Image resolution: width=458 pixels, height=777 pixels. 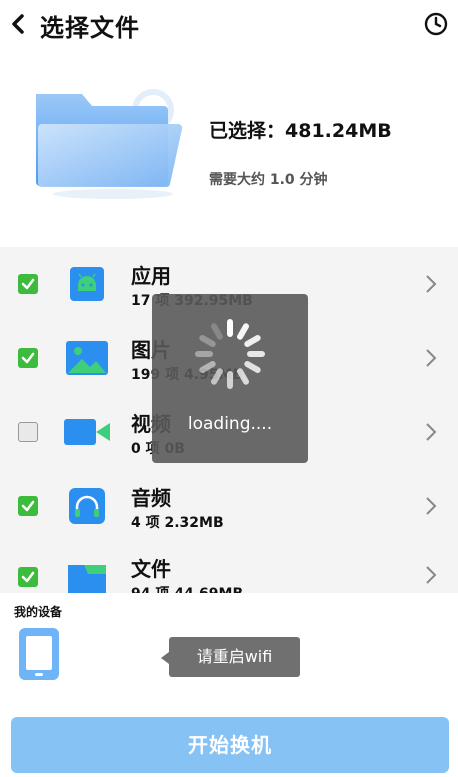 I want to click on header: 选择文件, so click(x=229, y=26).